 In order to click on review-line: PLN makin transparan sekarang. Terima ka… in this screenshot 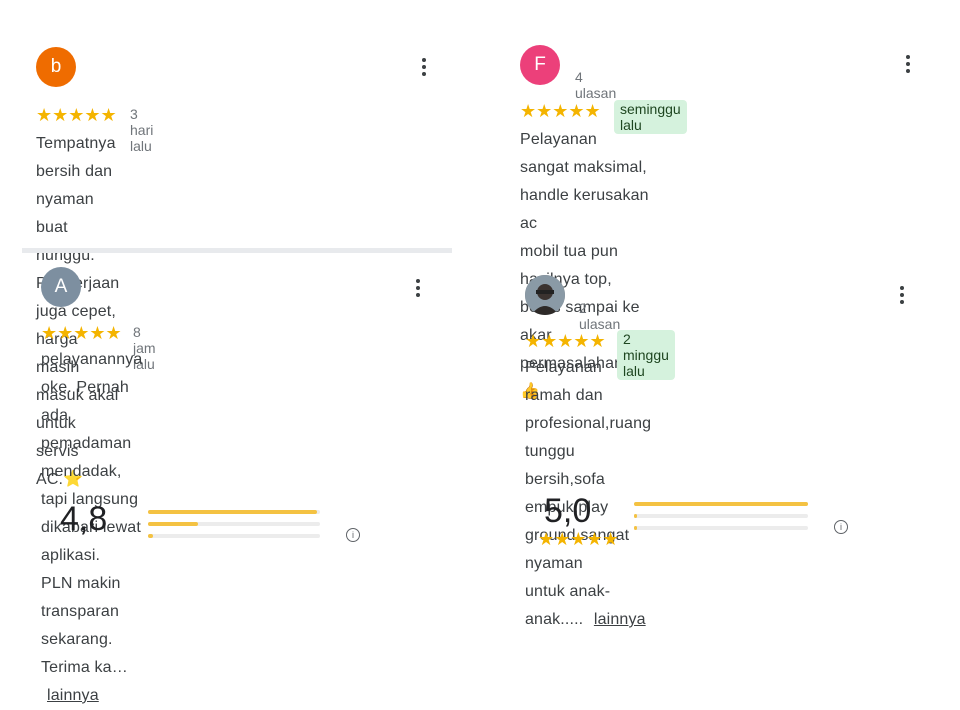, I will do `click(91, 640)`.